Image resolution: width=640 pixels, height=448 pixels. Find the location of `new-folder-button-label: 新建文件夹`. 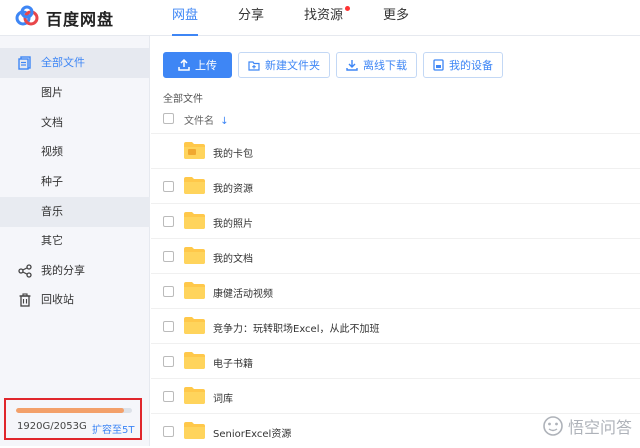

new-folder-button-label: 新建文件夹 is located at coordinates (292, 65).